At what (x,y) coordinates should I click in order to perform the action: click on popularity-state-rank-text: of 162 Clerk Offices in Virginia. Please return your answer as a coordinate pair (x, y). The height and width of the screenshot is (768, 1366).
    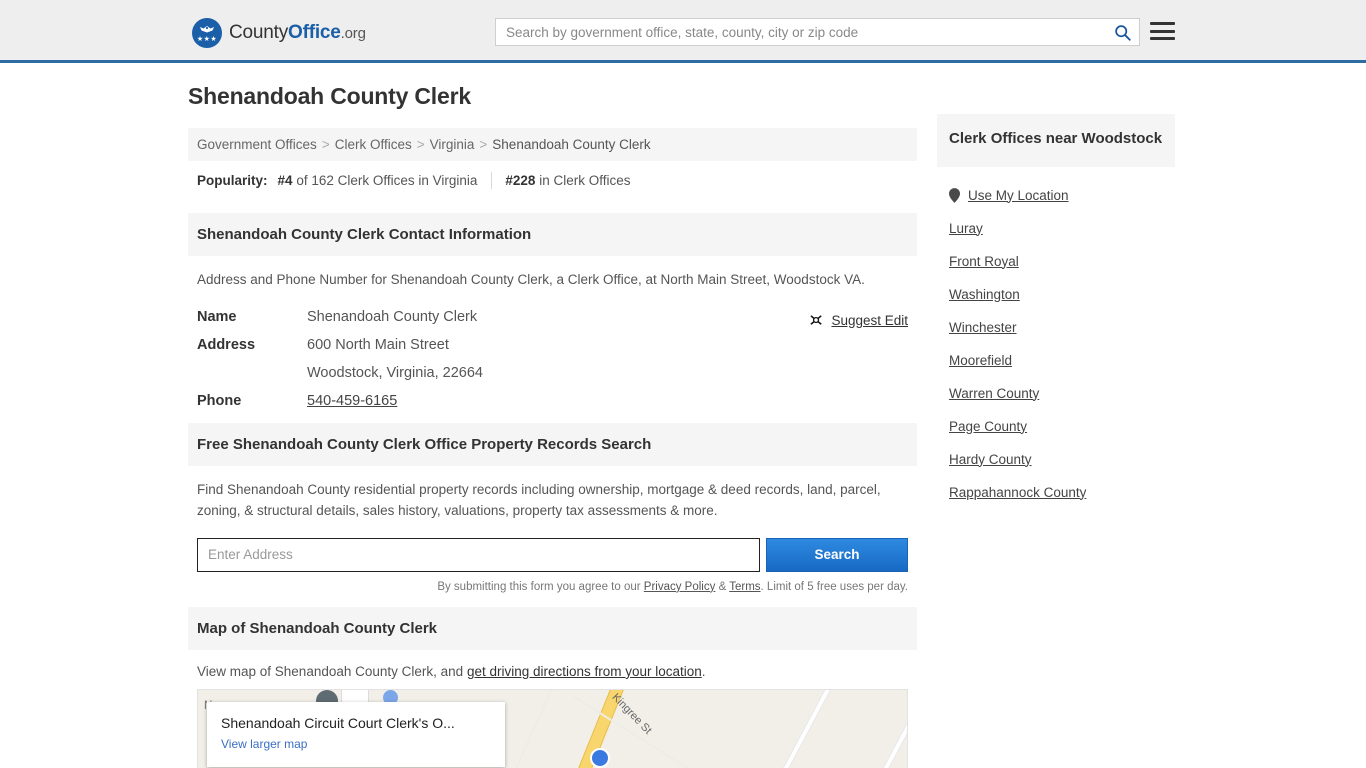
    Looking at the image, I should click on (387, 180).